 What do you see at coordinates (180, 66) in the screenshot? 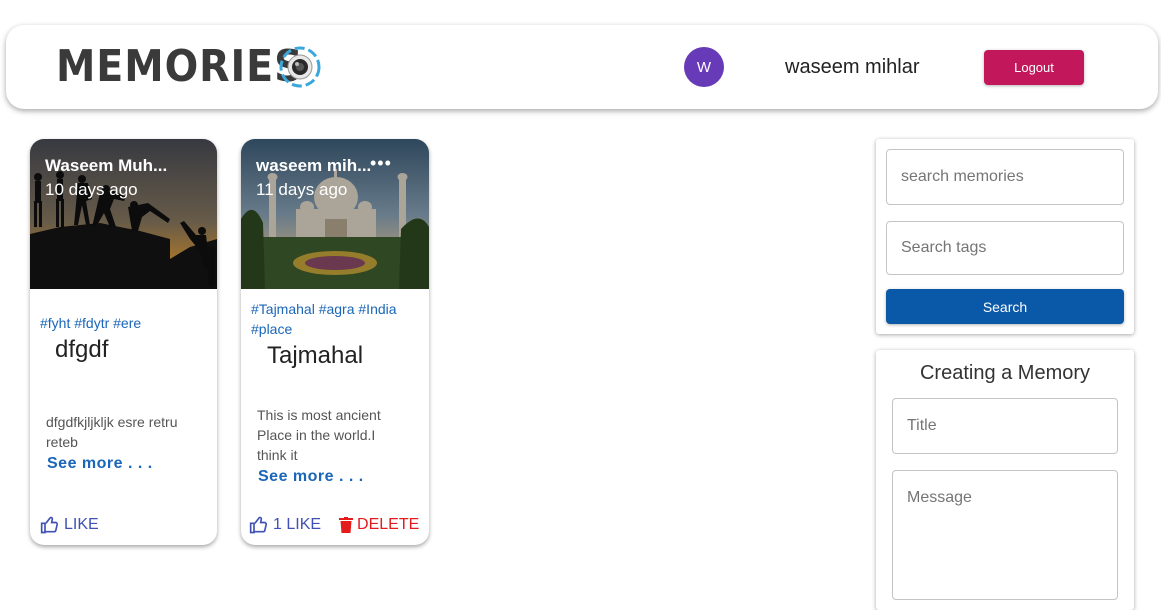
I see `brand-title: Memories` at bounding box center [180, 66].